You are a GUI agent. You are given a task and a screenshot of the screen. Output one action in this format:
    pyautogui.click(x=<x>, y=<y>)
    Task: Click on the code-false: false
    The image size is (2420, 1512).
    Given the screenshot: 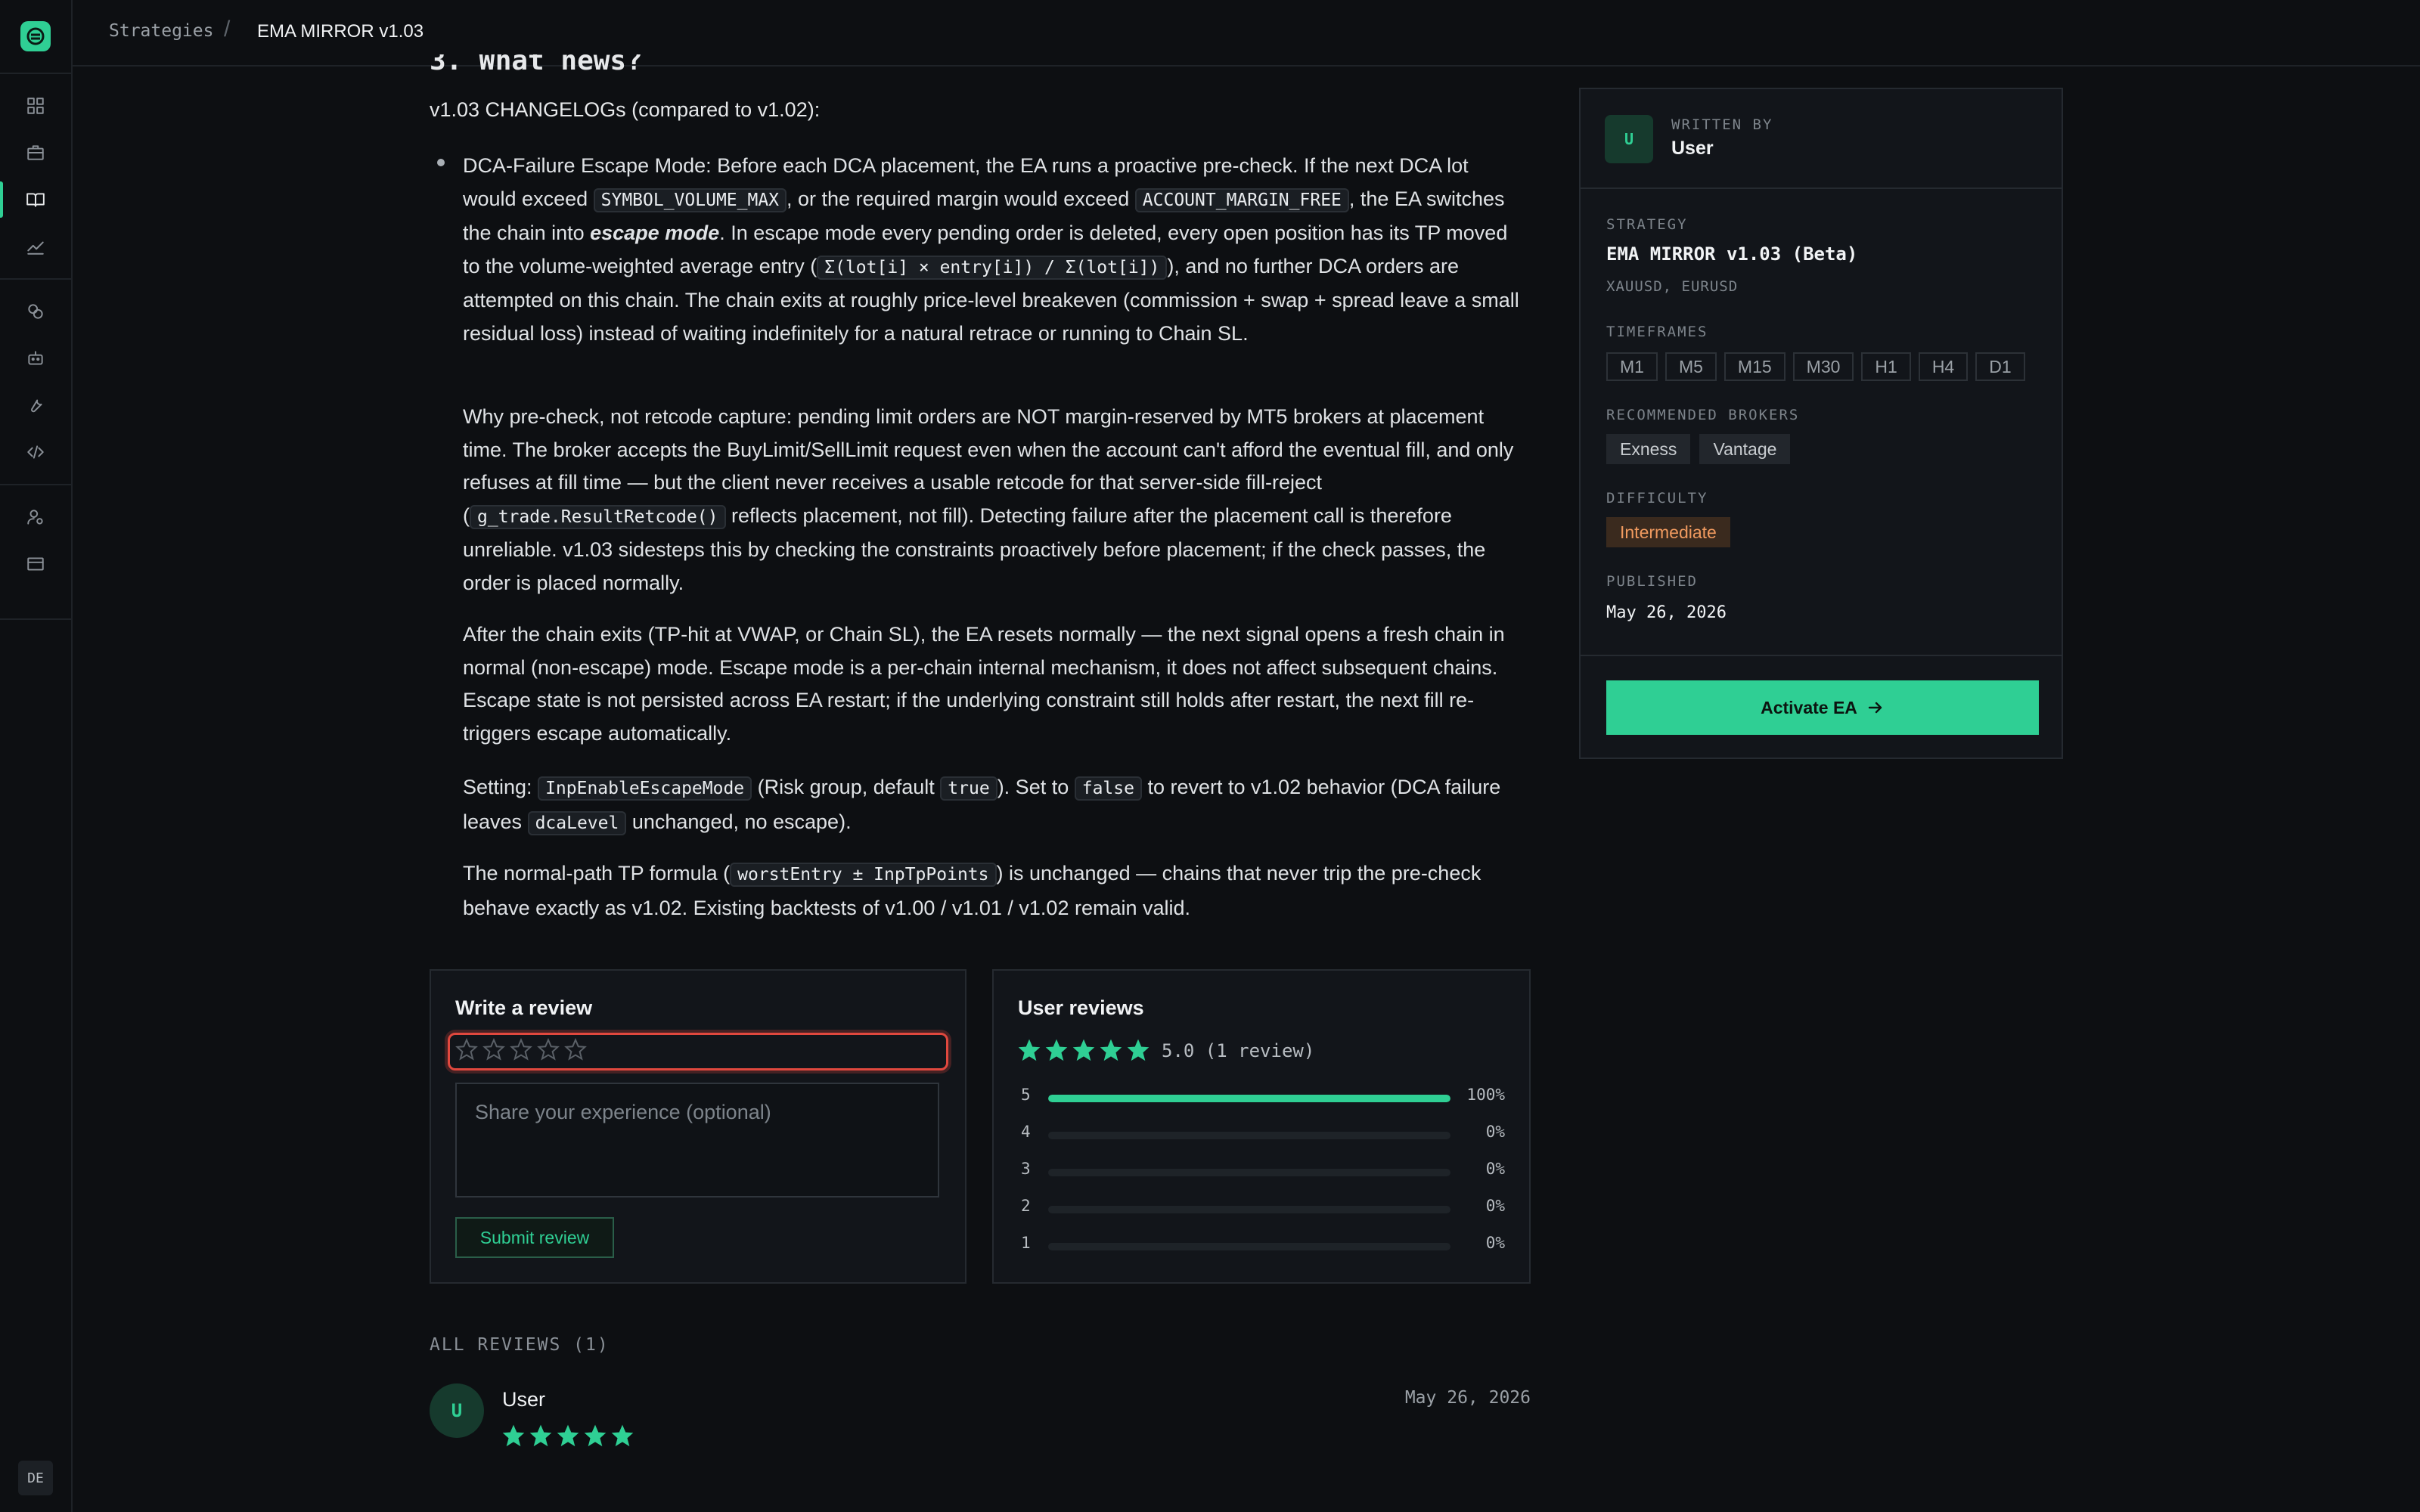 What is the action you would take?
    pyautogui.click(x=1108, y=788)
    